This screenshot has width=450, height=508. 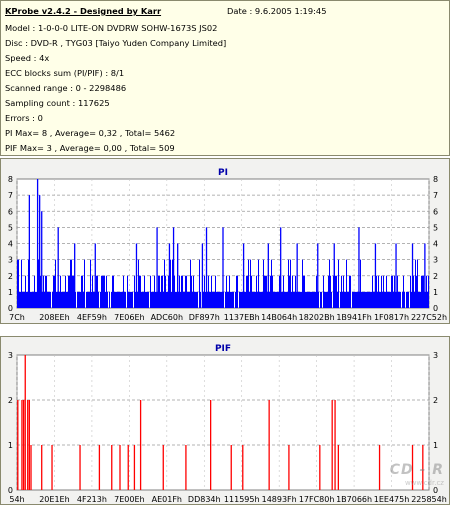 I want to click on x-tick-label: 4F213h, so click(x=92, y=499).